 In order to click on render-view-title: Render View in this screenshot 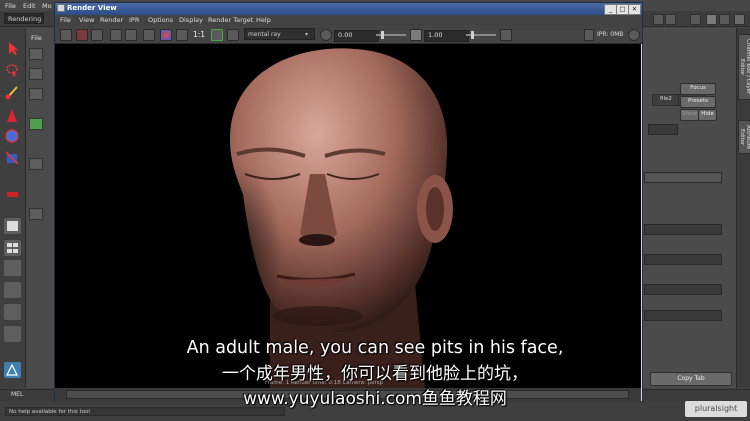, I will do `click(92, 8)`.